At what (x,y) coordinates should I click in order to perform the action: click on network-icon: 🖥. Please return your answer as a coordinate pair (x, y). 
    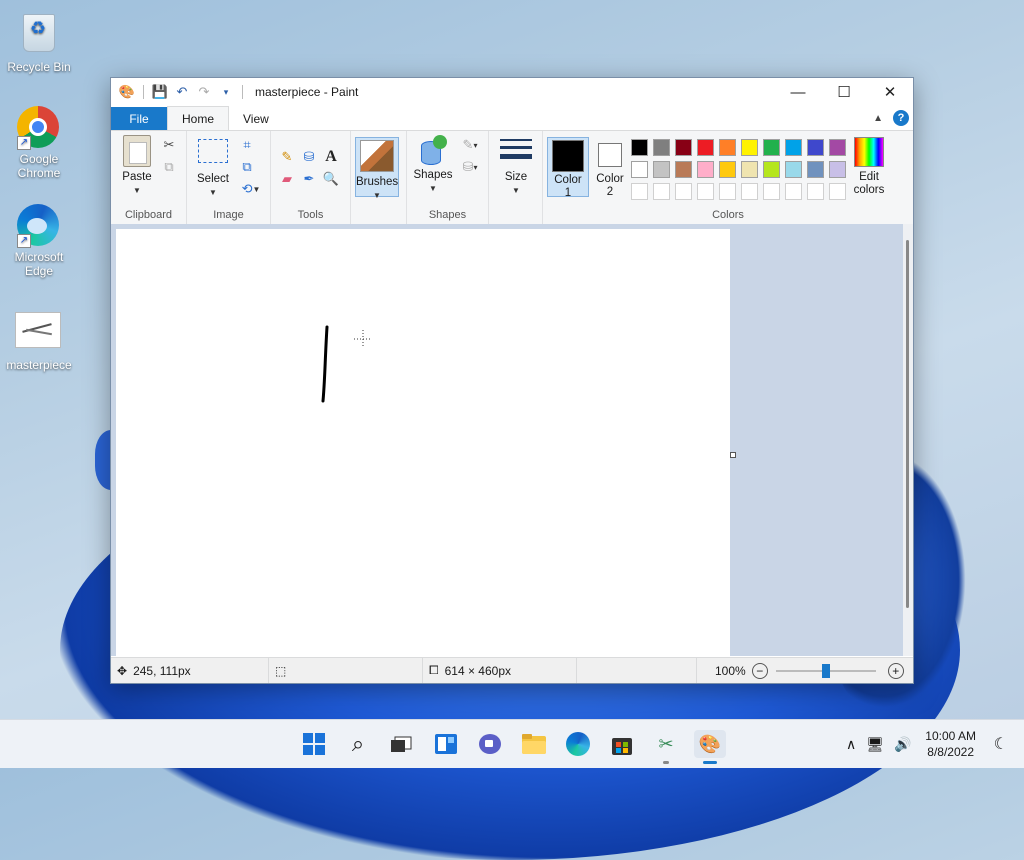
    Looking at the image, I should click on (875, 744).